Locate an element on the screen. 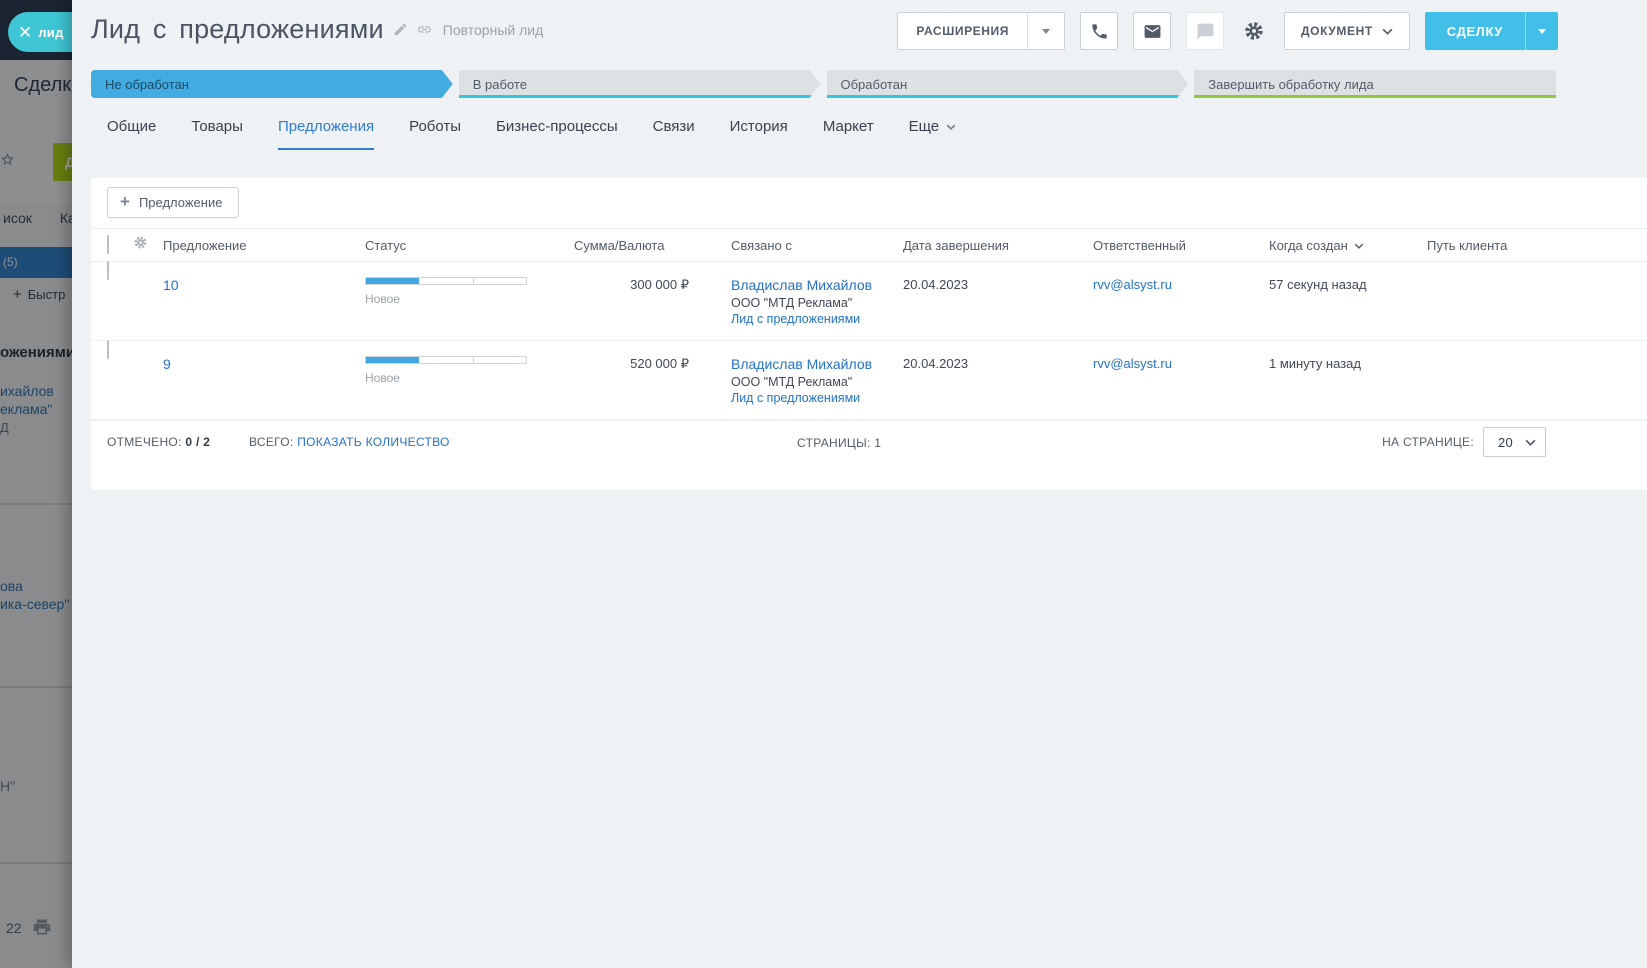 Image resolution: width=1647 pixels, height=968 pixels. total-label: ВСЕГО: is located at coordinates (271, 442).